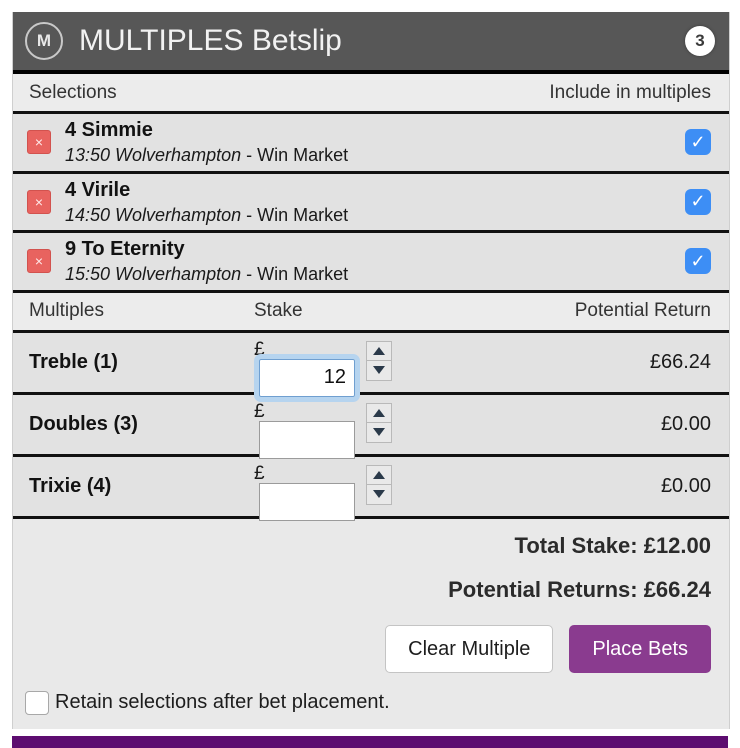  What do you see at coordinates (680, 361) in the screenshot?
I see `potential-return-value: £66.24` at bounding box center [680, 361].